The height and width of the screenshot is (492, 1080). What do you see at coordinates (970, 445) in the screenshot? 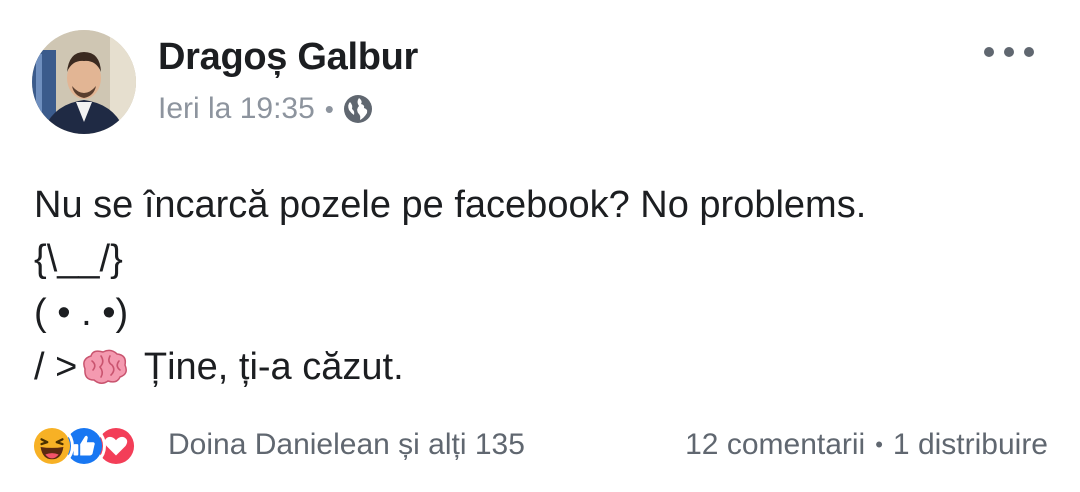
I see `shares-count: 1 distribuire` at bounding box center [970, 445].